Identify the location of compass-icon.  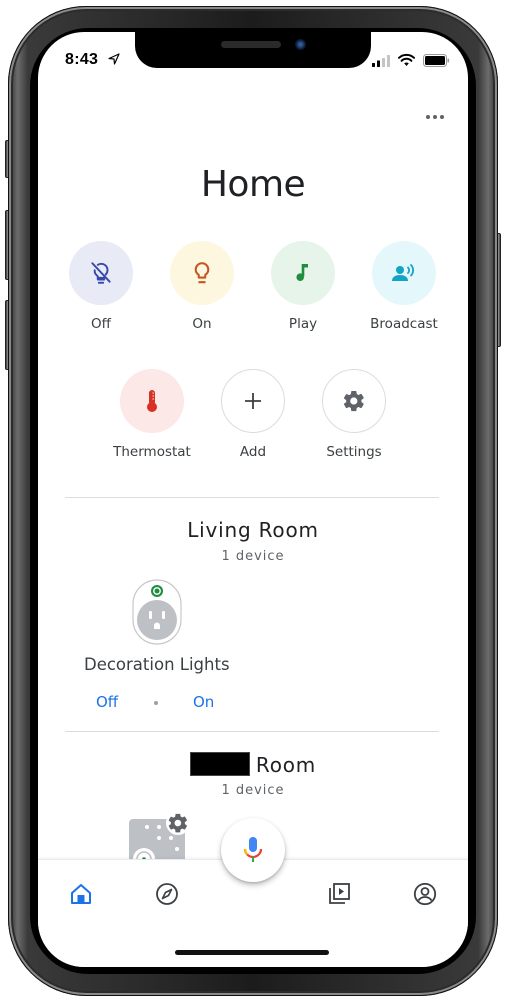
(167, 894).